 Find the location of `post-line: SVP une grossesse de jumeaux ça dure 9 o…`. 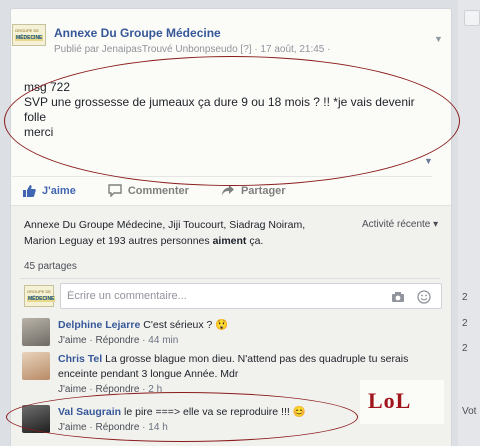

post-line: SVP une grossesse de jumeaux ça dure 9 o… is located at coordinates (219, 102).